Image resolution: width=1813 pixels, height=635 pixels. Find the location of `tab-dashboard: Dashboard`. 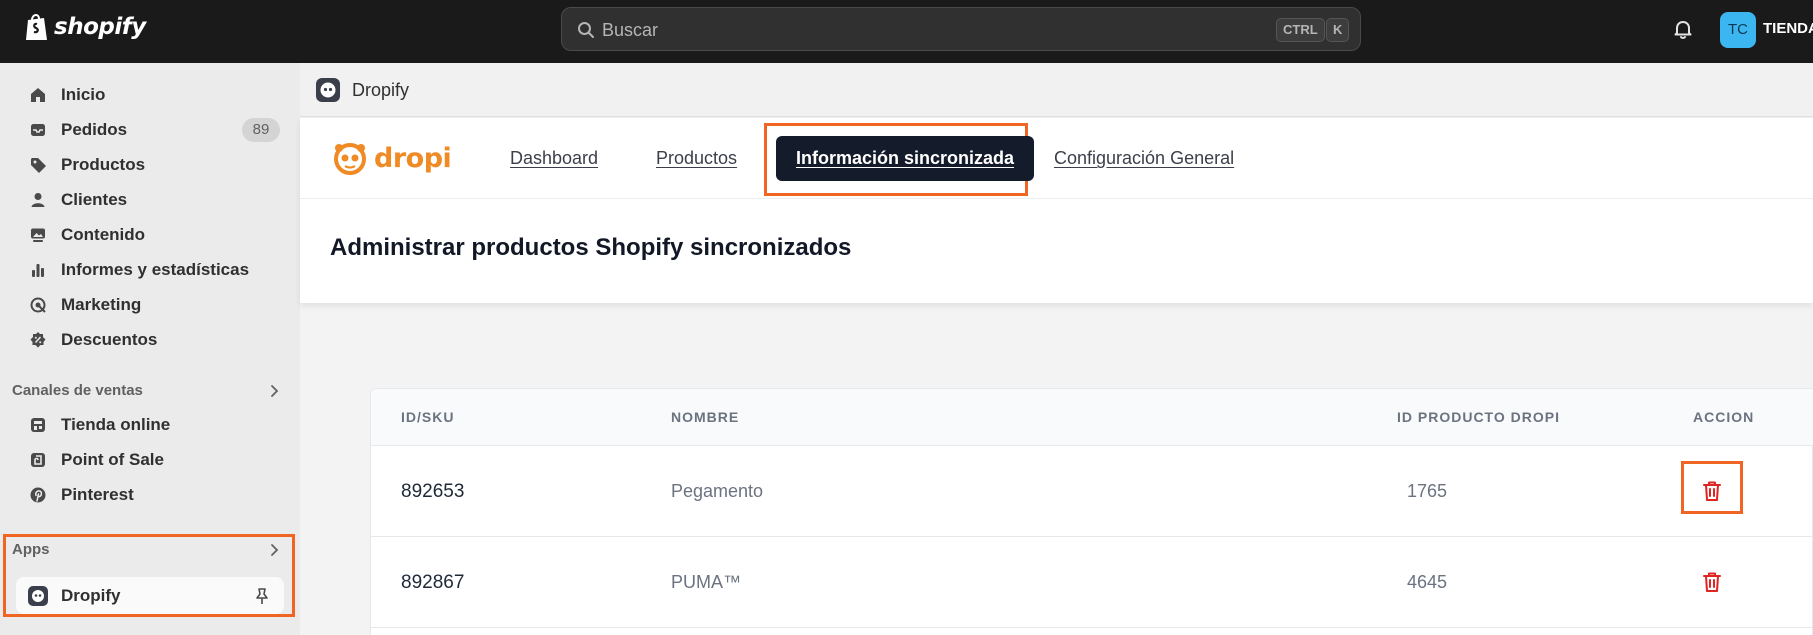

tab-dashboard: Dashboard is located at coordinates (554, 158).